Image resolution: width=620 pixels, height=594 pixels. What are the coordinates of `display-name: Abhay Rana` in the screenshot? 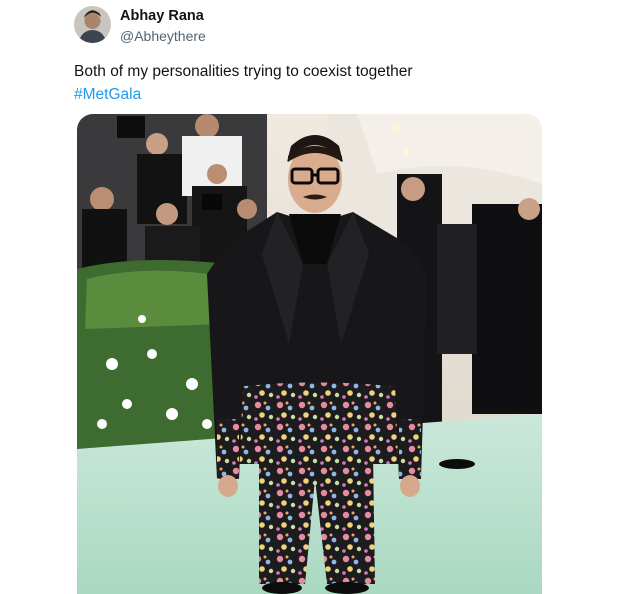 It's located at (162, 16).